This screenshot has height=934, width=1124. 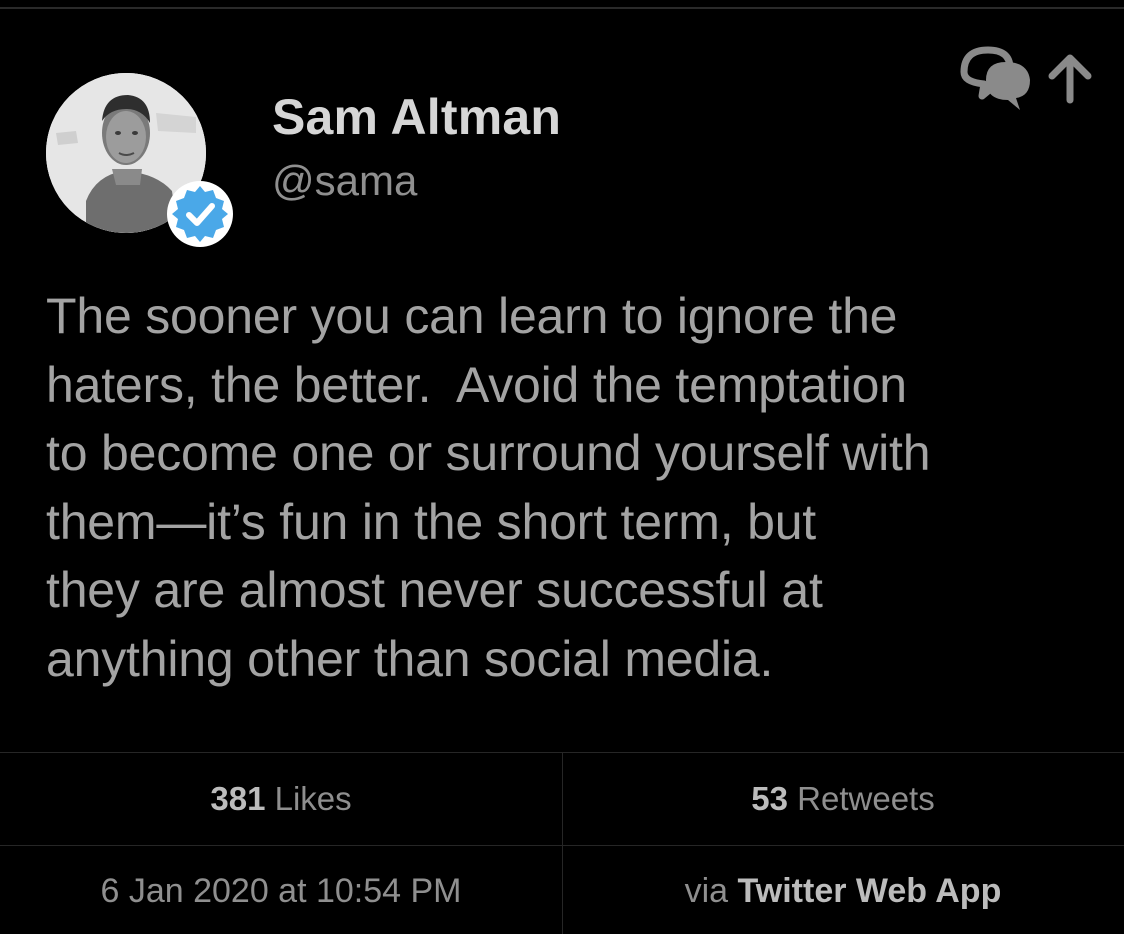 What do you see at coordinates (995, 78) in the screenshot?
I see `reply-bubbles-icon` at bounding box center [995, 78].